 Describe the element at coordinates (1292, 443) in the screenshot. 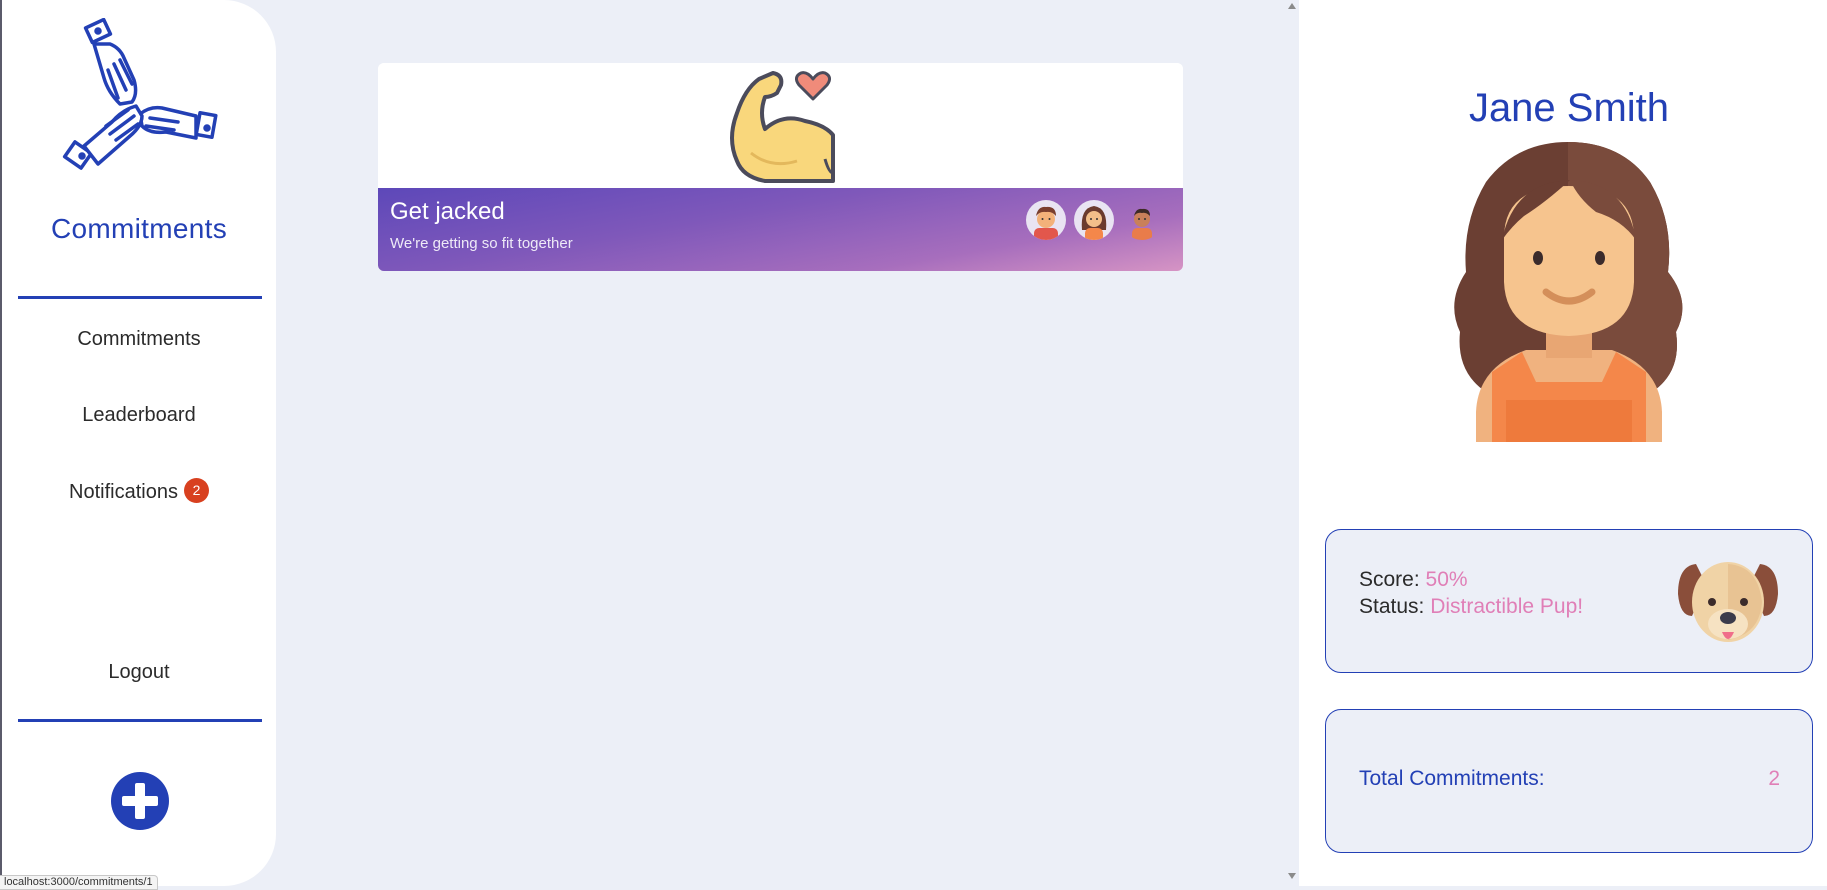

I see `main-scrollbar` at that location.